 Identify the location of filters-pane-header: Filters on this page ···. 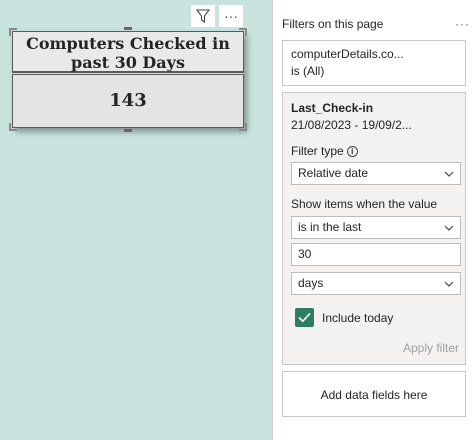
(376, 24).